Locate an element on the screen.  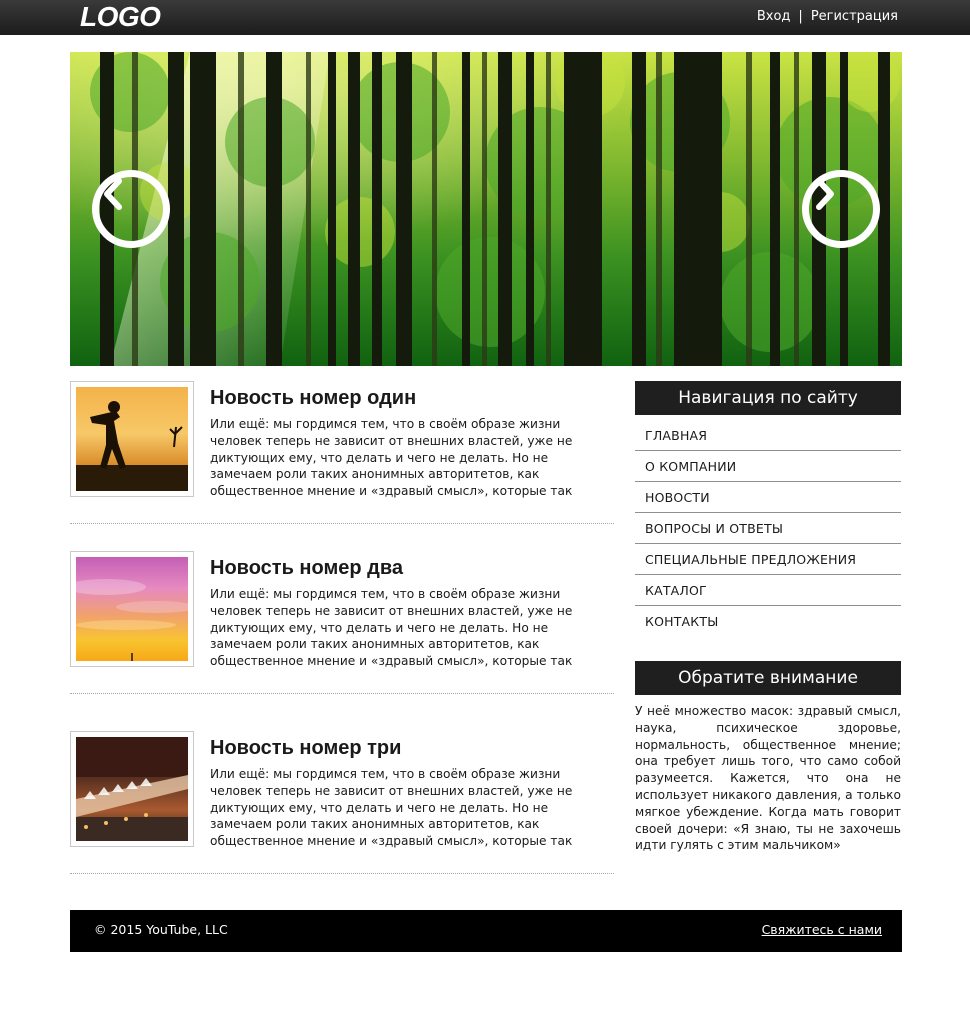
auth-links: Вход | Регистрация is located at coordinates (827, 17).